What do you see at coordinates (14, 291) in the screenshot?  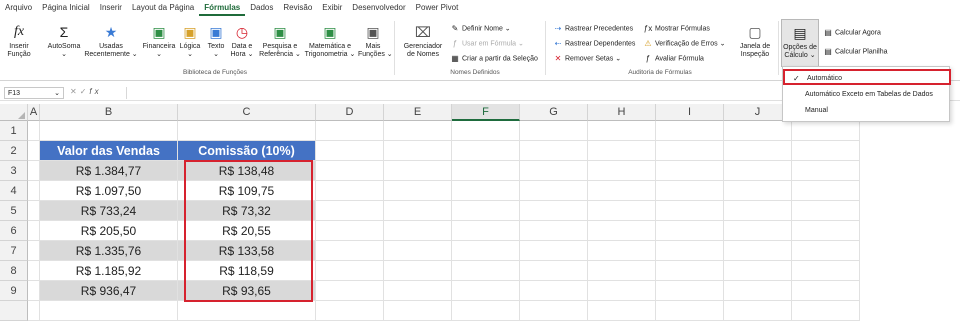 I see `row-header: 9` at bounding box center [14, 291].